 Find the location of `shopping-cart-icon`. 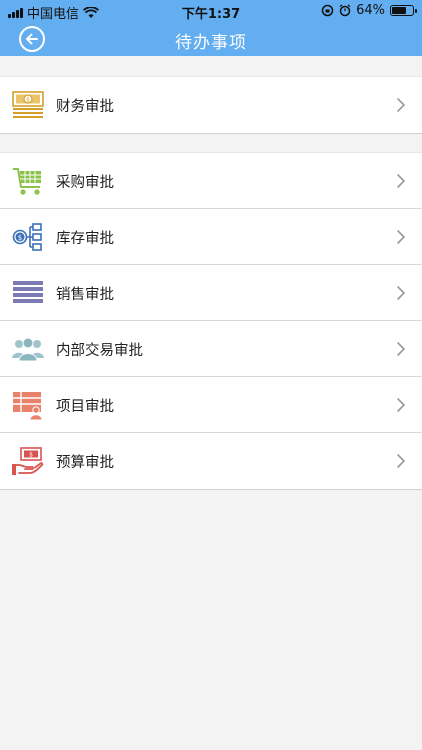

shopping-cart-icon is located at coordinates (27, 181).